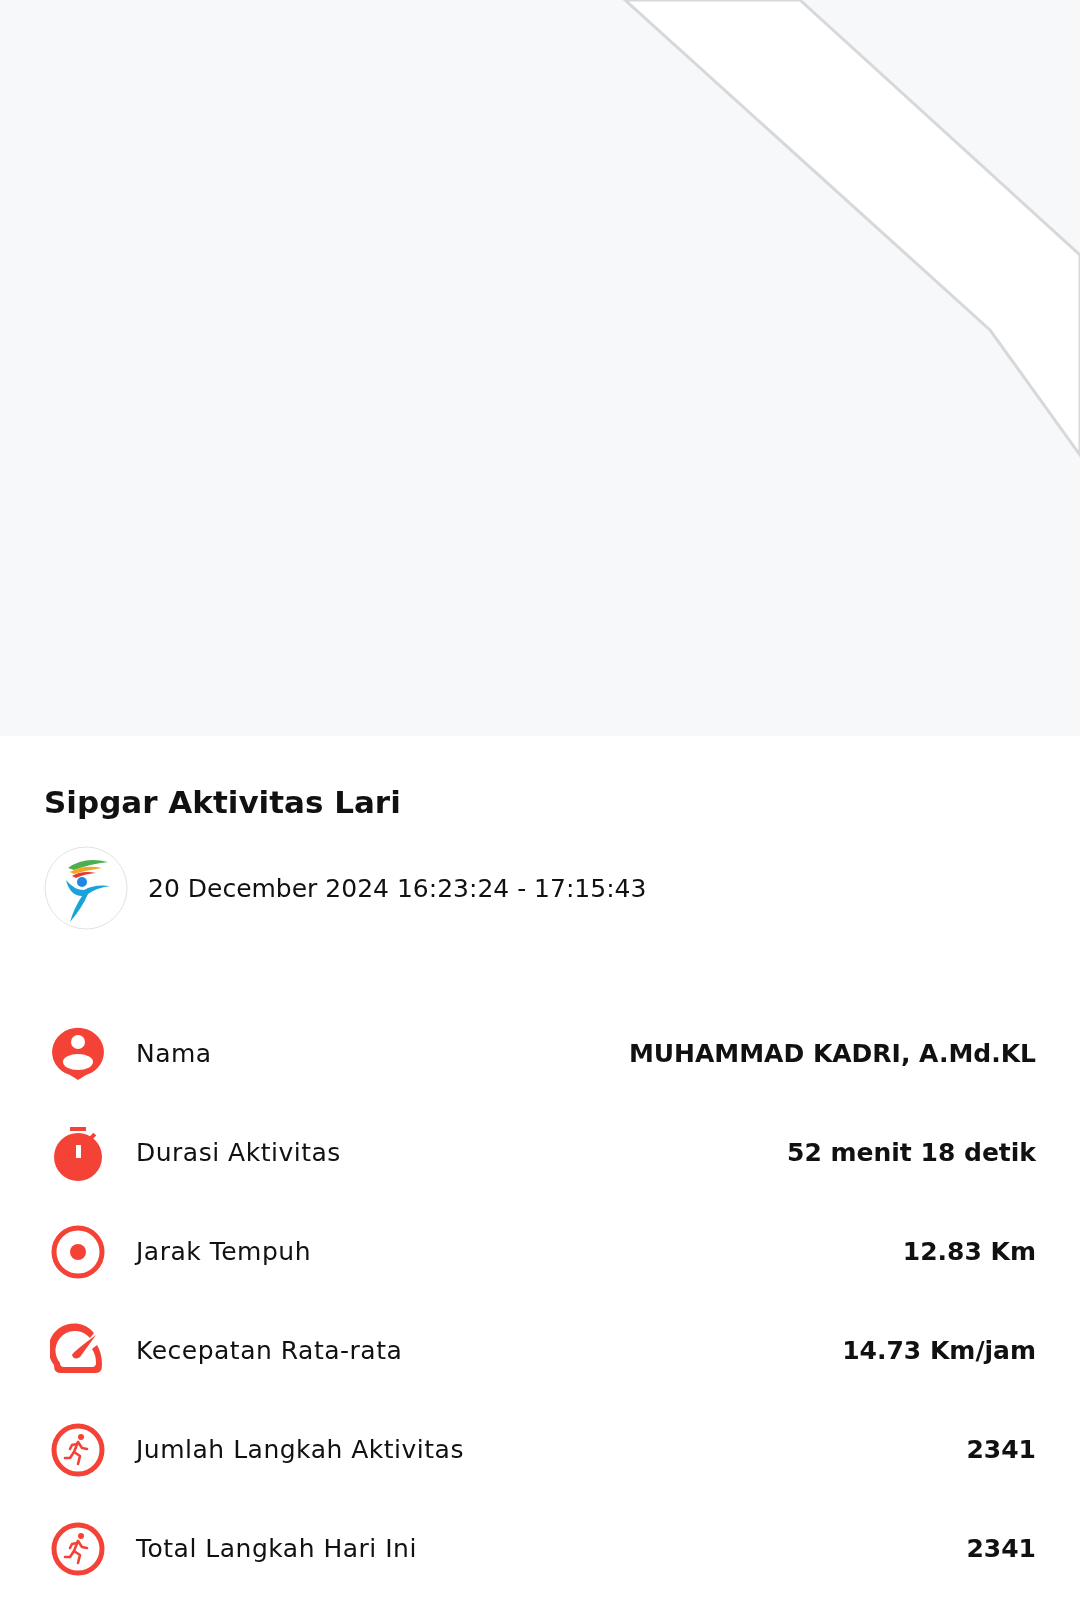 The image size is (1080, 1604). I want to click on runner-logo-icon, so click(86, 888).